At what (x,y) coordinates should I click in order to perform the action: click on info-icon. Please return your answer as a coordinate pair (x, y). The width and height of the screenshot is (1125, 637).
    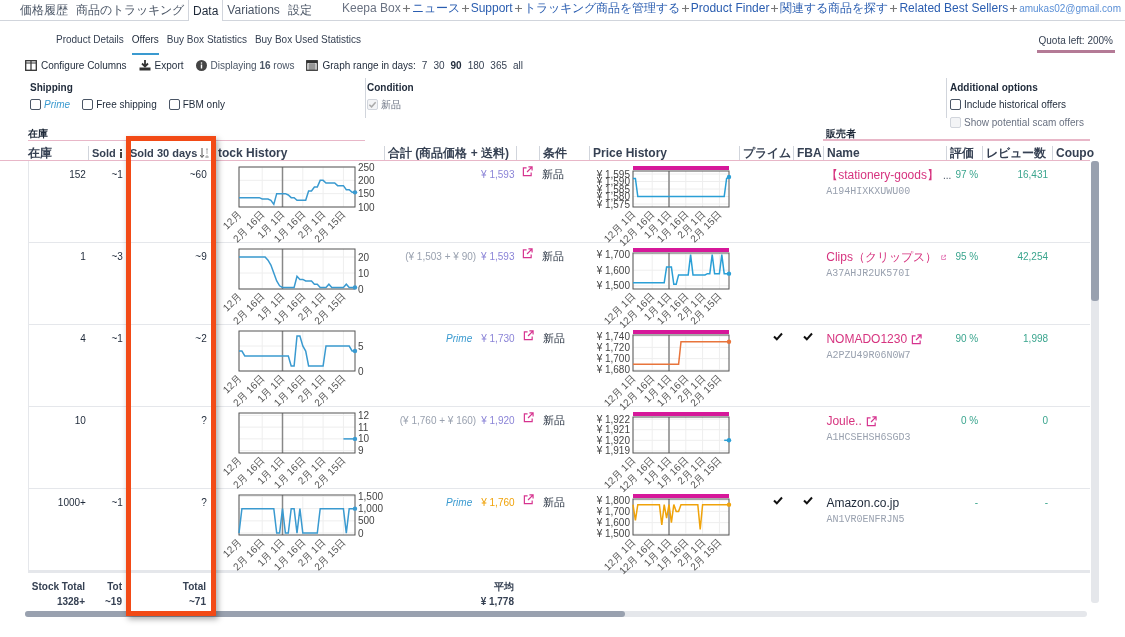
    Looking at the image, I should click on (120, 153).